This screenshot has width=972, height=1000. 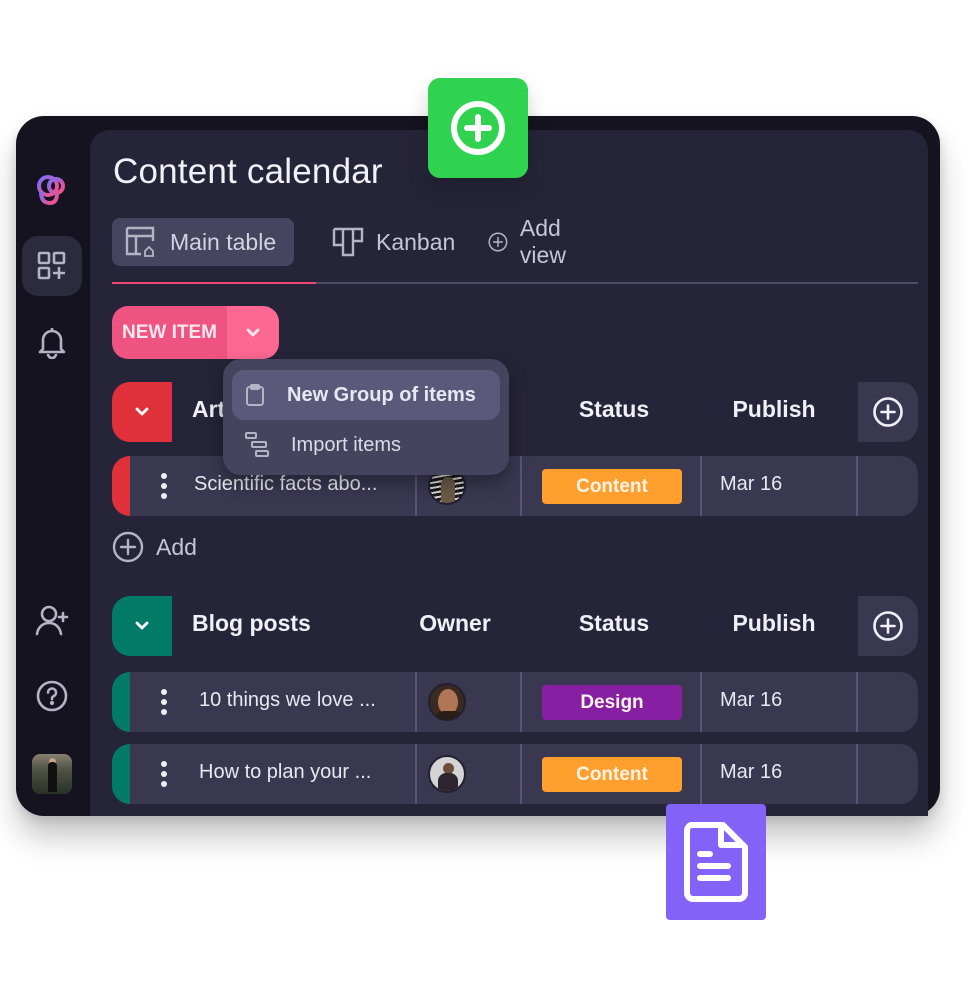 I want to click on tab-main-table: Main table, so click(x=203, y=242).